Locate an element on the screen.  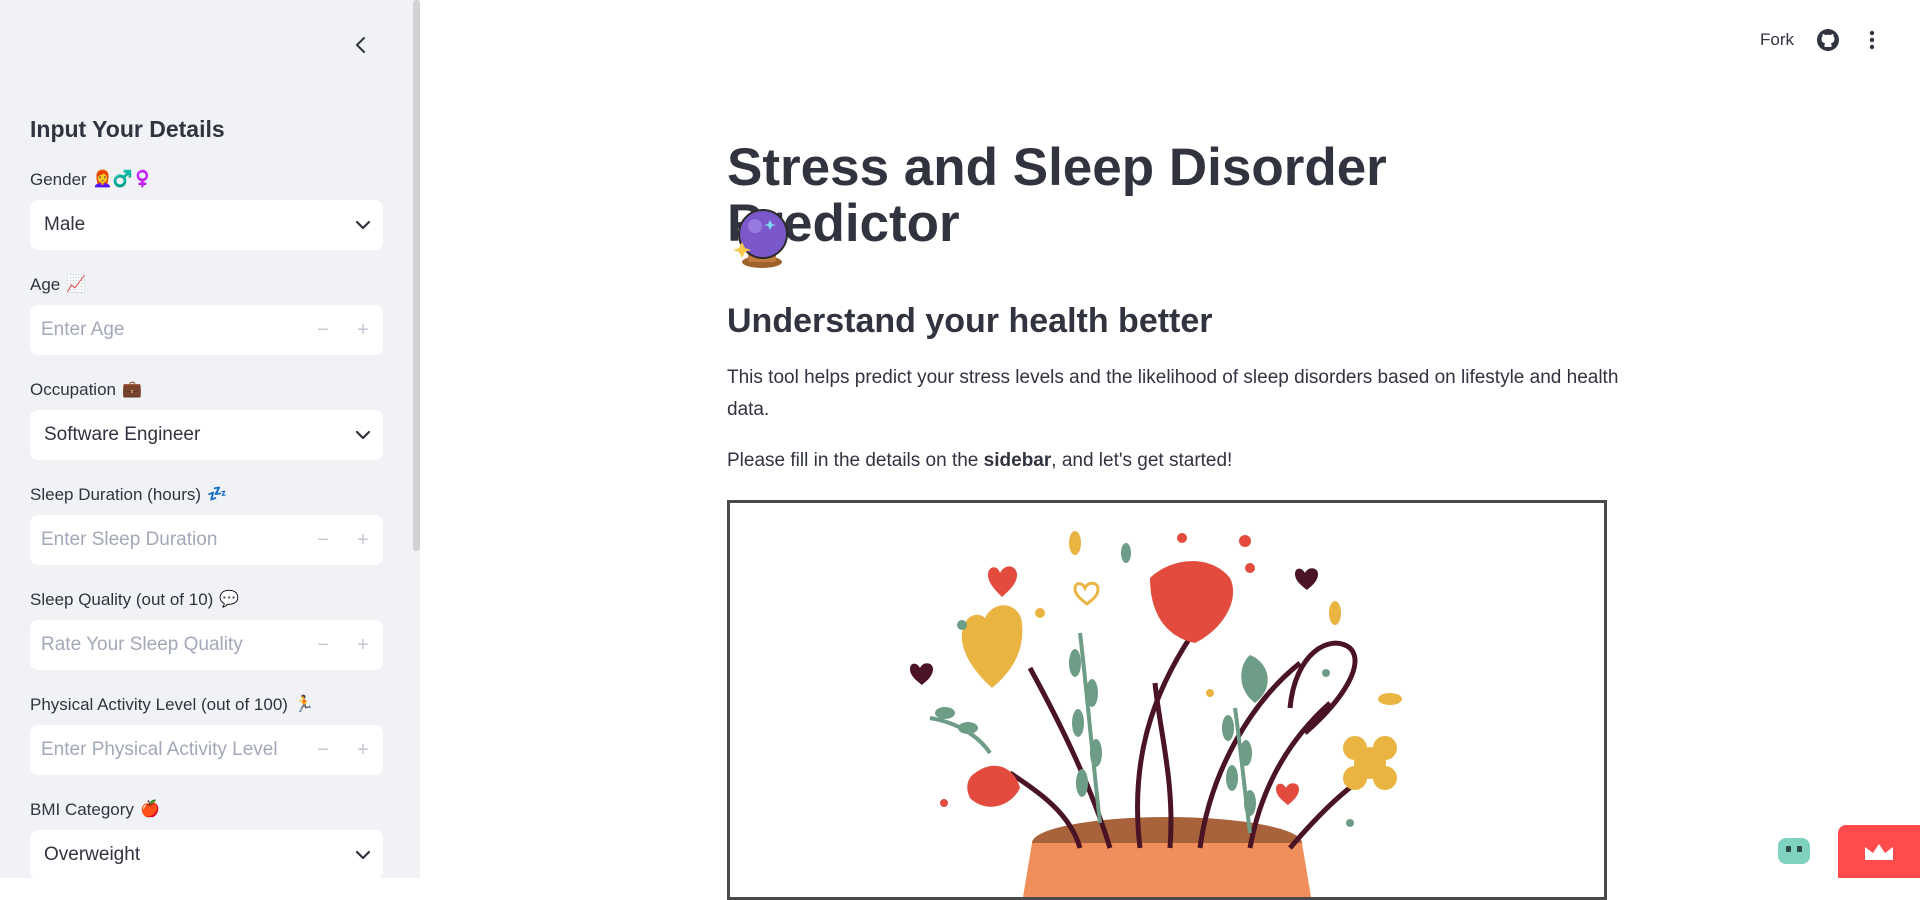
crown-icon is located at coordinates (1879, 851).